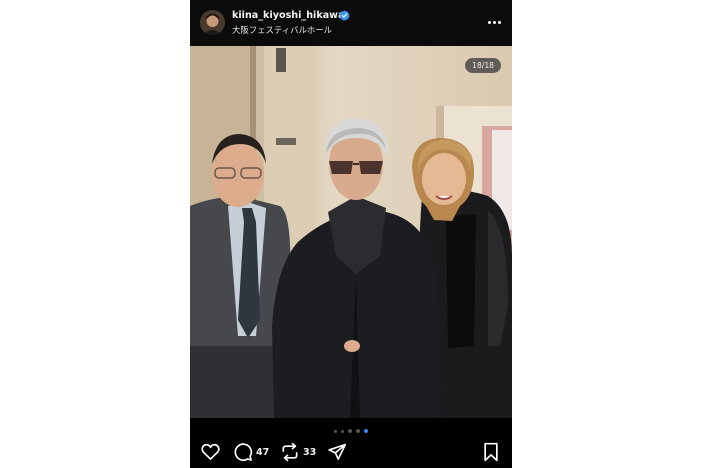  I want to click on comment-count: 47, so click(263, 452).